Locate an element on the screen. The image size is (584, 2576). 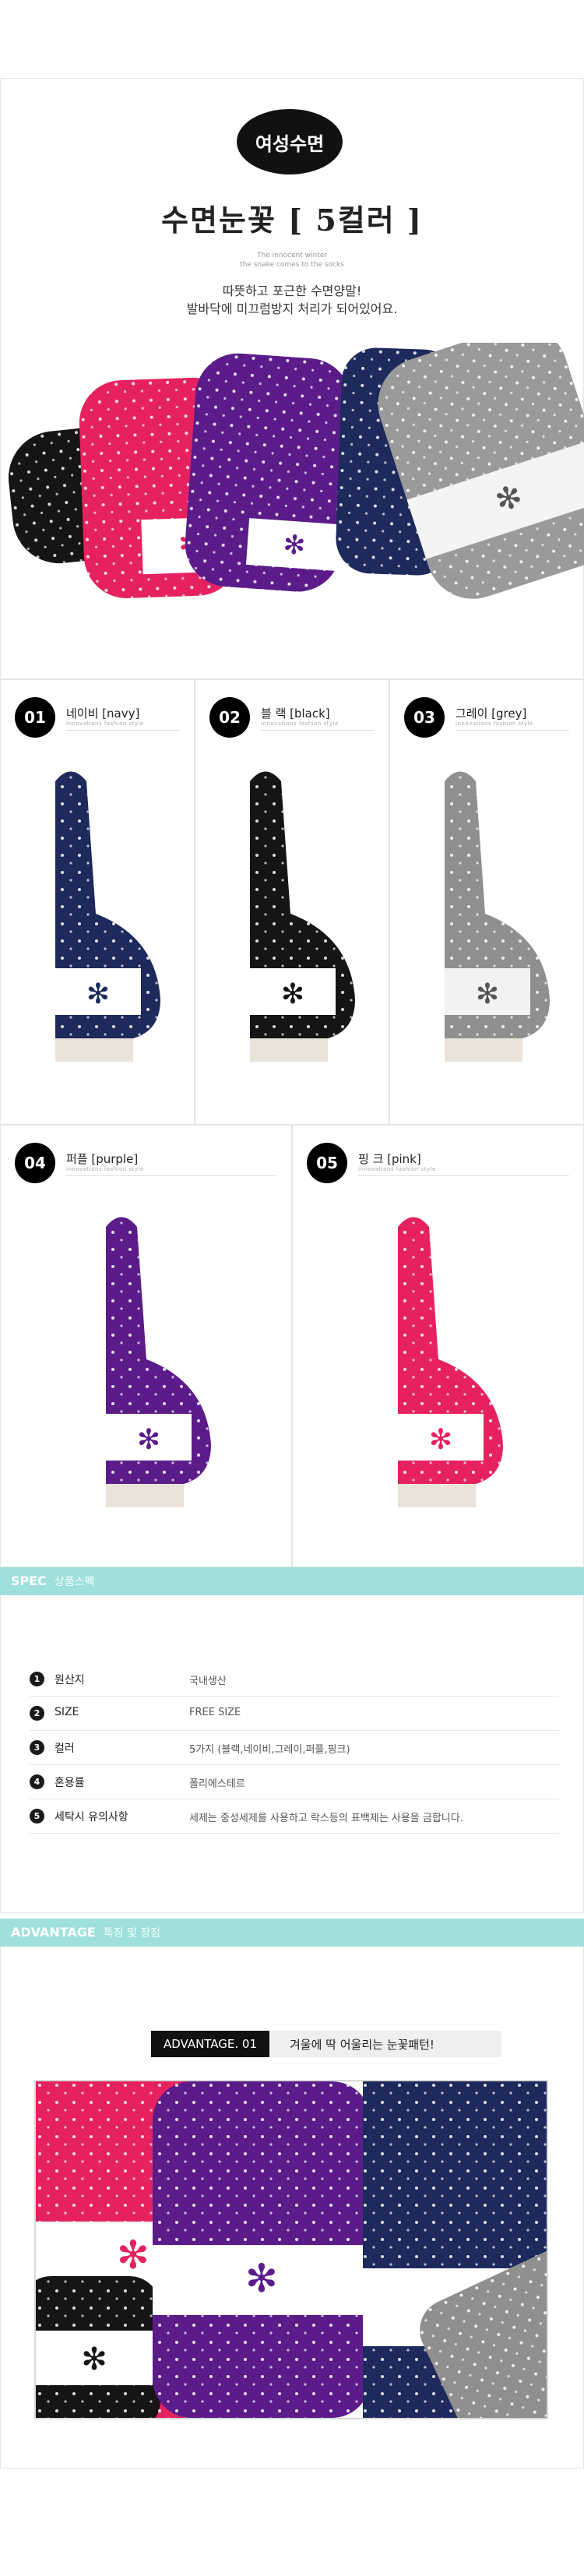
spec-row: 2 SIZE FREE SIZE is located at coordinates (294, 1714).